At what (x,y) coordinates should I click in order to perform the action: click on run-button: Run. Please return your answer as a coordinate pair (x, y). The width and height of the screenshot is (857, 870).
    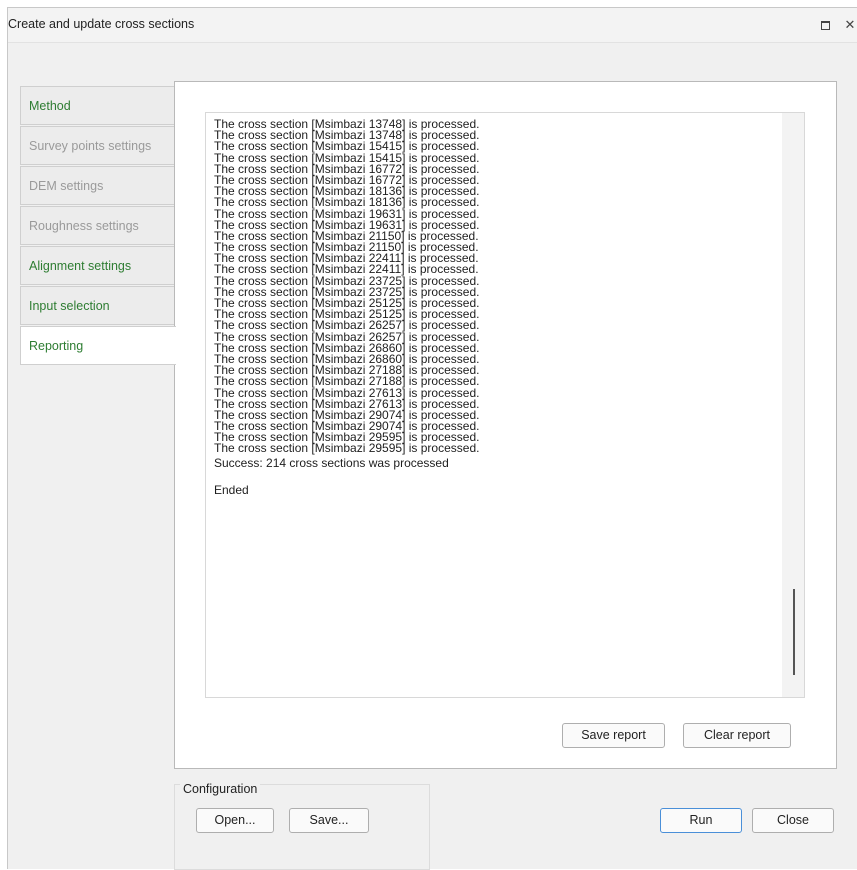
    Looking at the image, I should click on (701, 820).